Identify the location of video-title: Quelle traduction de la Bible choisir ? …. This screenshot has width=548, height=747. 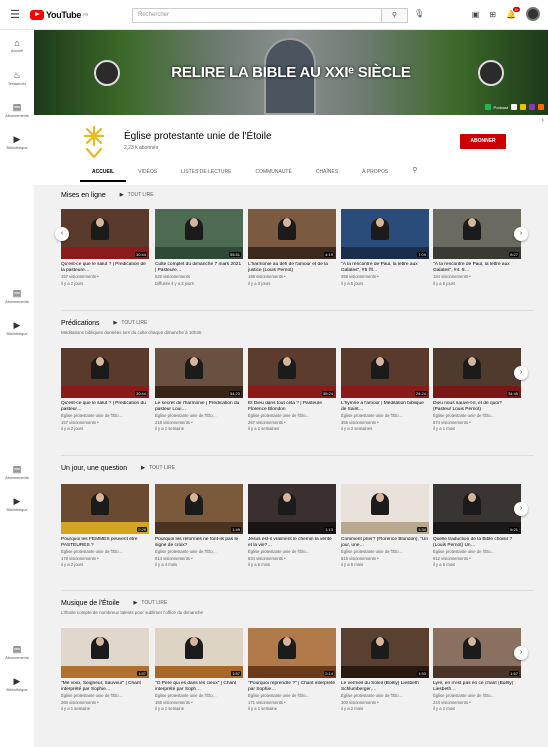
(477, 542).